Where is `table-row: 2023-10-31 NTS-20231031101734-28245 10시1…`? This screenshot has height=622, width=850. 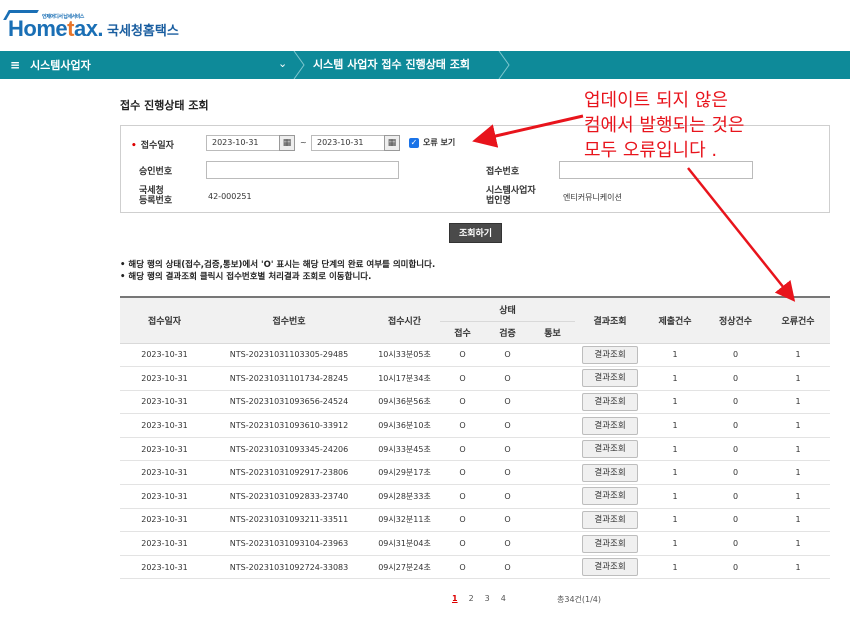
table-row: 2023-10-31 NTS-20231031101734-28245 10시1… is located at coordinates (475, 378).